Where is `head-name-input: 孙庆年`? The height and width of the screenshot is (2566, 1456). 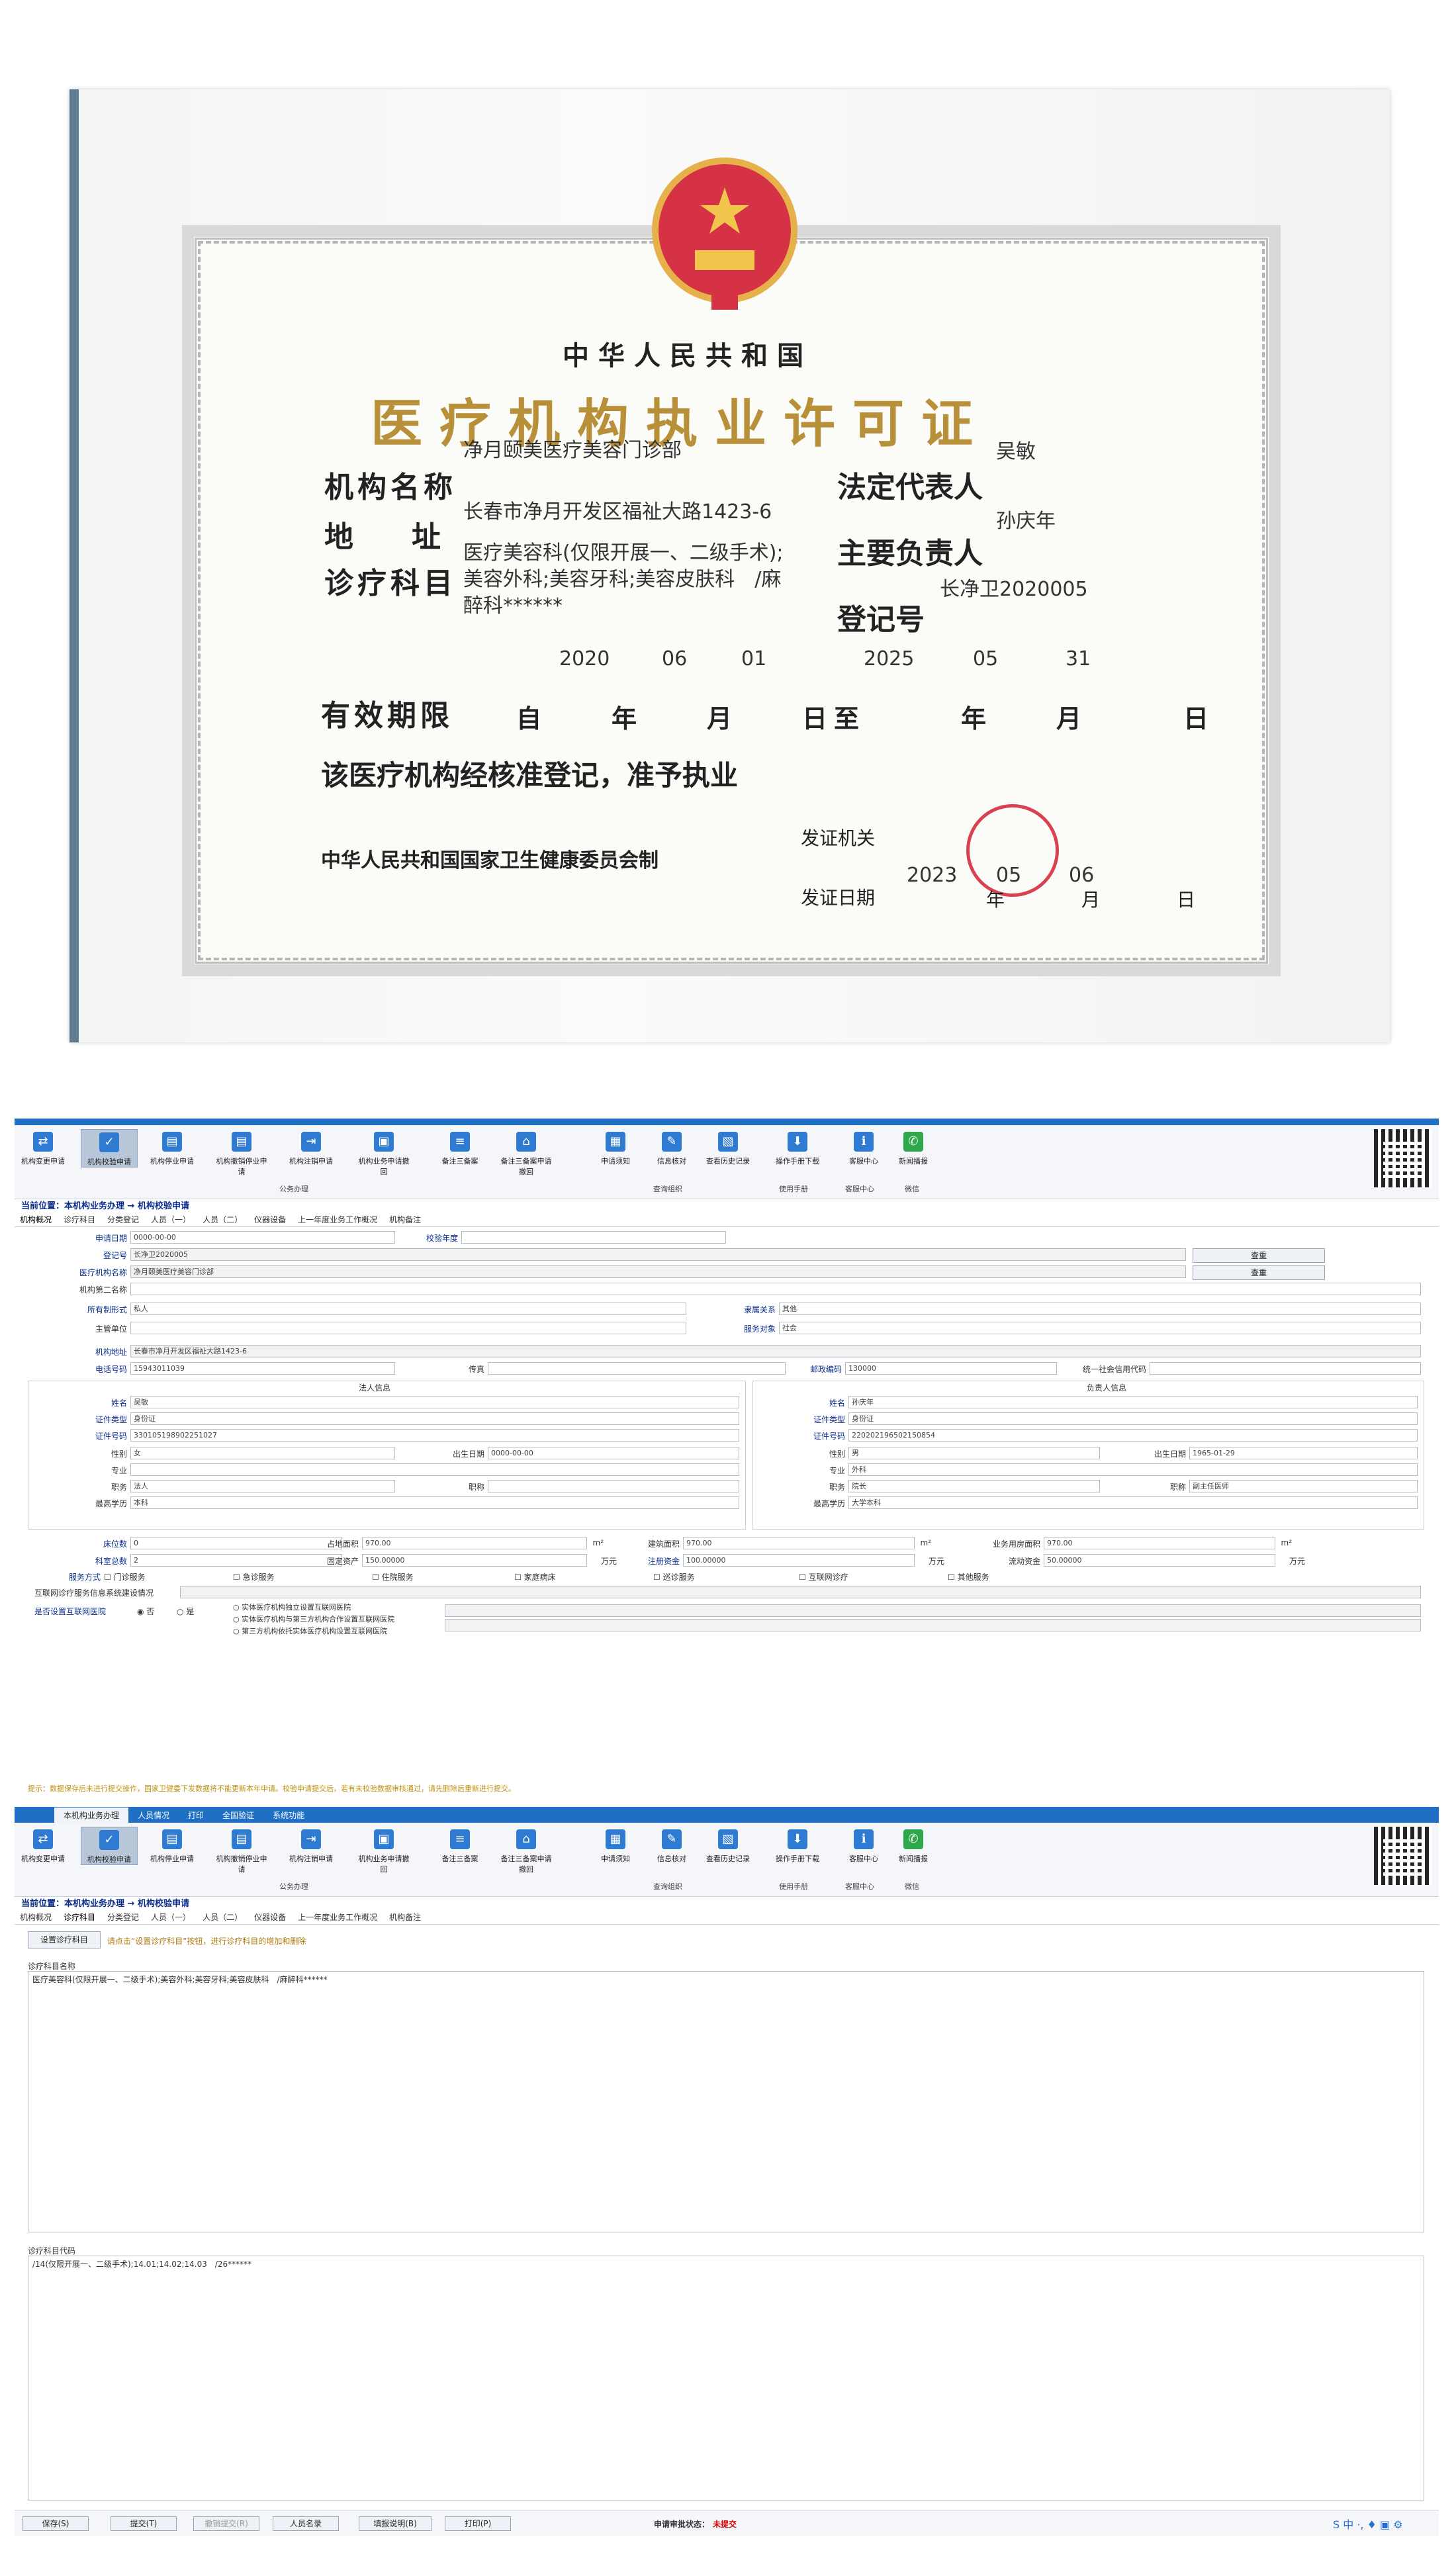
head-name-input: 孙庆年 is located at coordinates (1133, 1402).